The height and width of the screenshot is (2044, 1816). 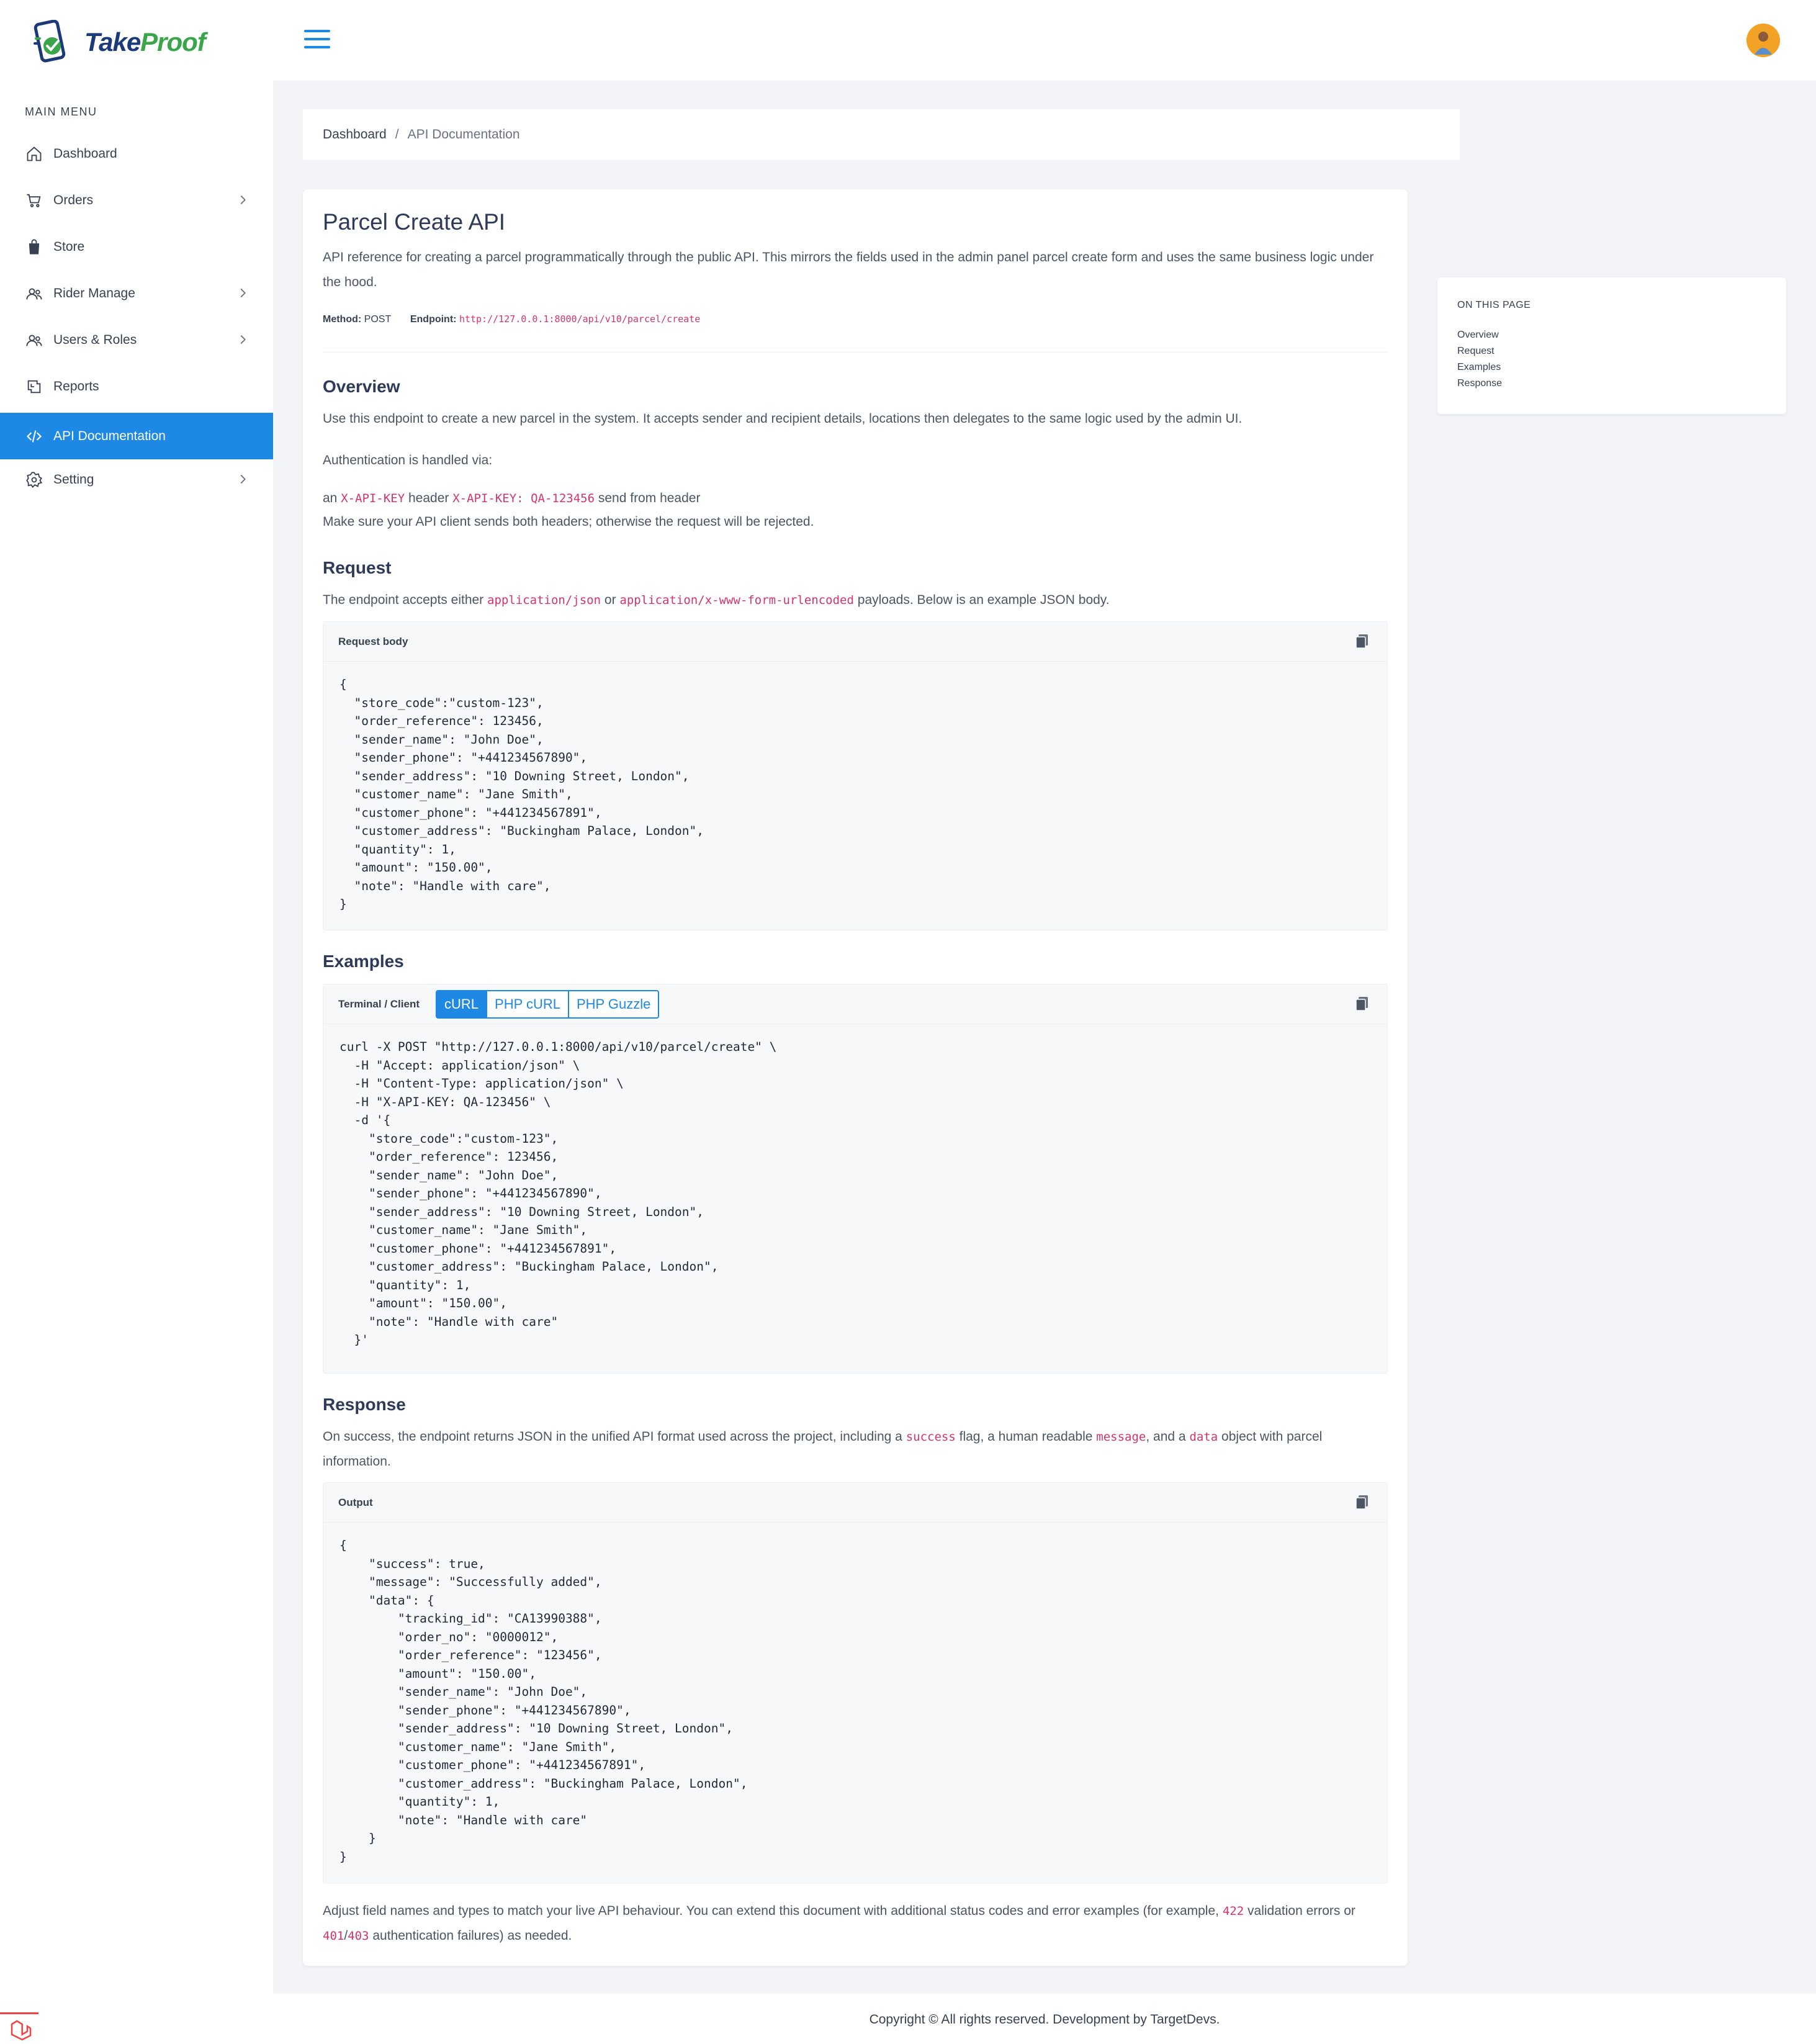 What do you see at coordinates (1479, 383) in the screenshot?
I see `toc-link-response: Response` at bounding box center [1479, 383].